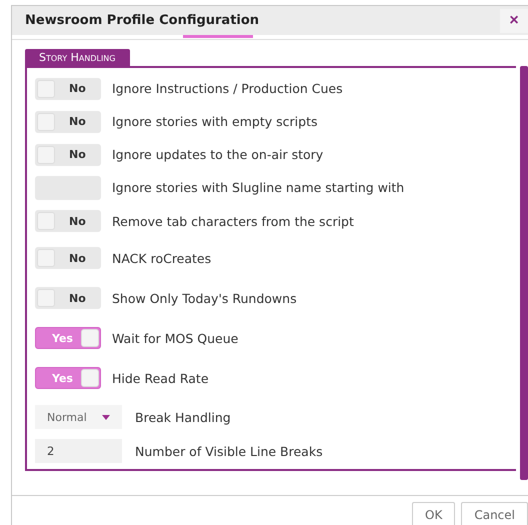 The image size is (528, 525). Describe the element at coordinates (183, 417) in the screenshot. I see `option-label: Break Handling` at that location.